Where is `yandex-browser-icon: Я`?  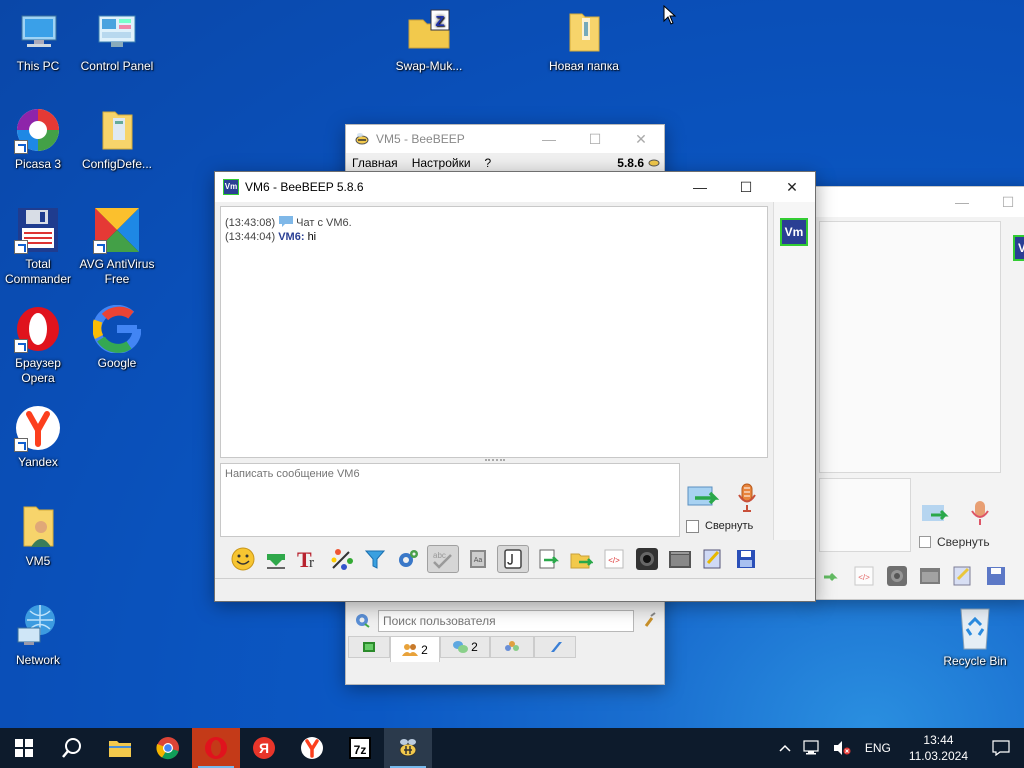
yandex-browser-icon: Я is located at coordinates (264, 748).